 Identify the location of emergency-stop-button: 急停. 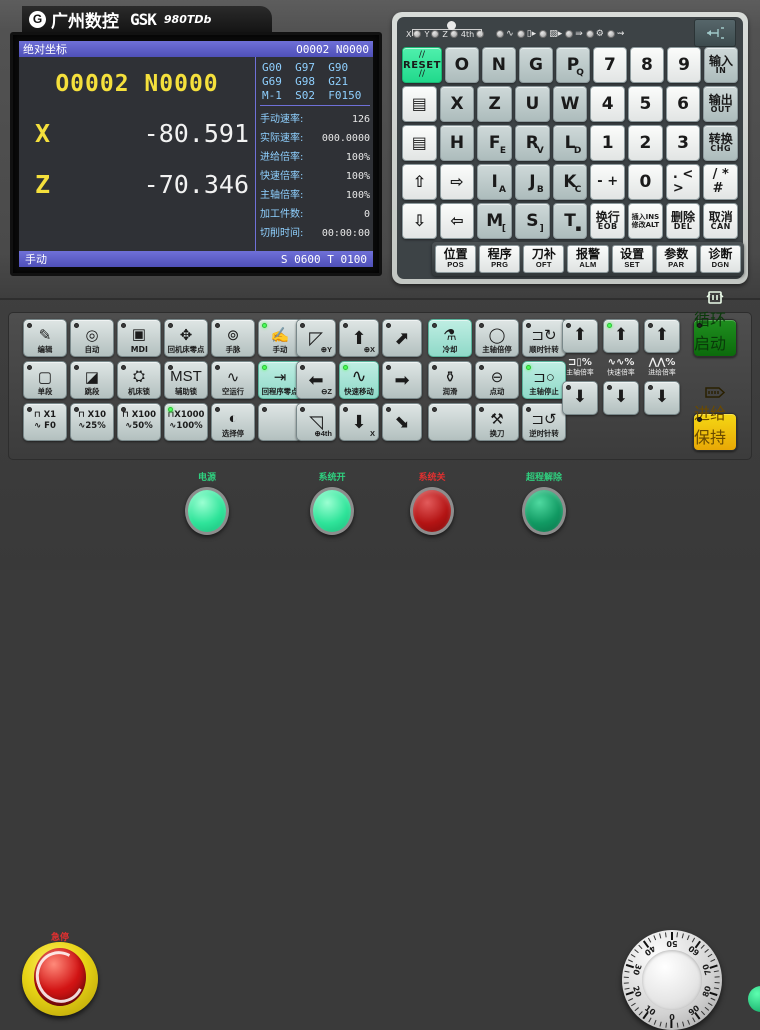
(60, 974).